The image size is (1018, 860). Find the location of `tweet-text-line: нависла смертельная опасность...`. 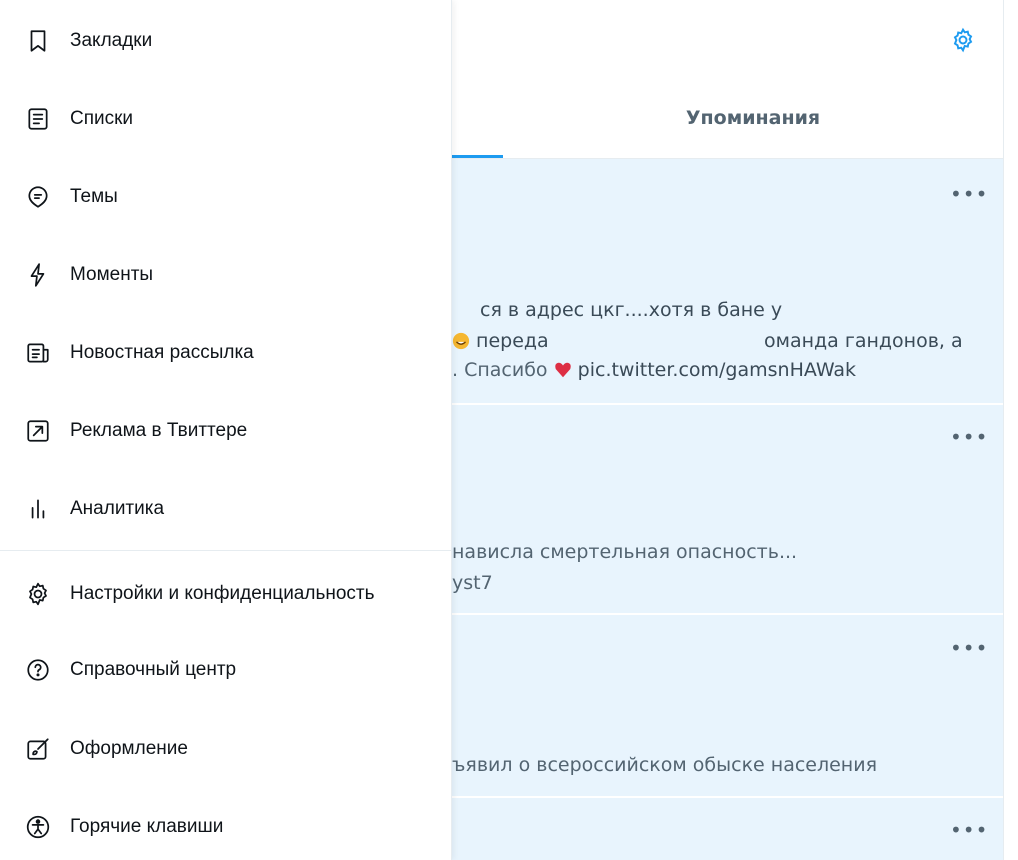

tweet-text-line: нависла смертельная опасность... is located at coordinates (625, 552).